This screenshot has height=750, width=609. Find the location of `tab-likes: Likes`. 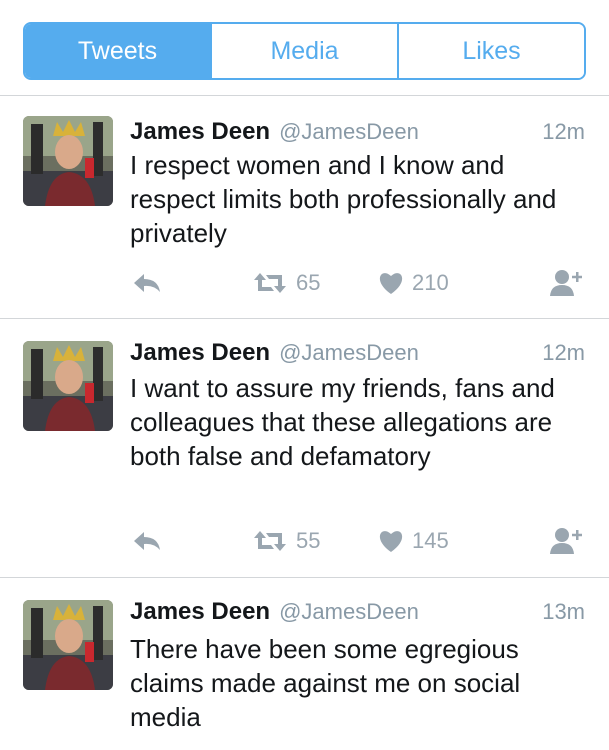

tab-likes: Likes is located at coordinates (490, 51).